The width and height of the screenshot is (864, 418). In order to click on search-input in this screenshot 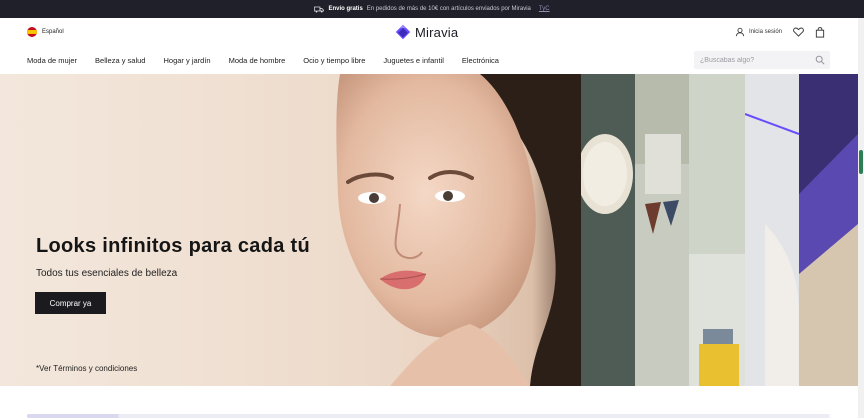, I will do `click(755, 60)`.